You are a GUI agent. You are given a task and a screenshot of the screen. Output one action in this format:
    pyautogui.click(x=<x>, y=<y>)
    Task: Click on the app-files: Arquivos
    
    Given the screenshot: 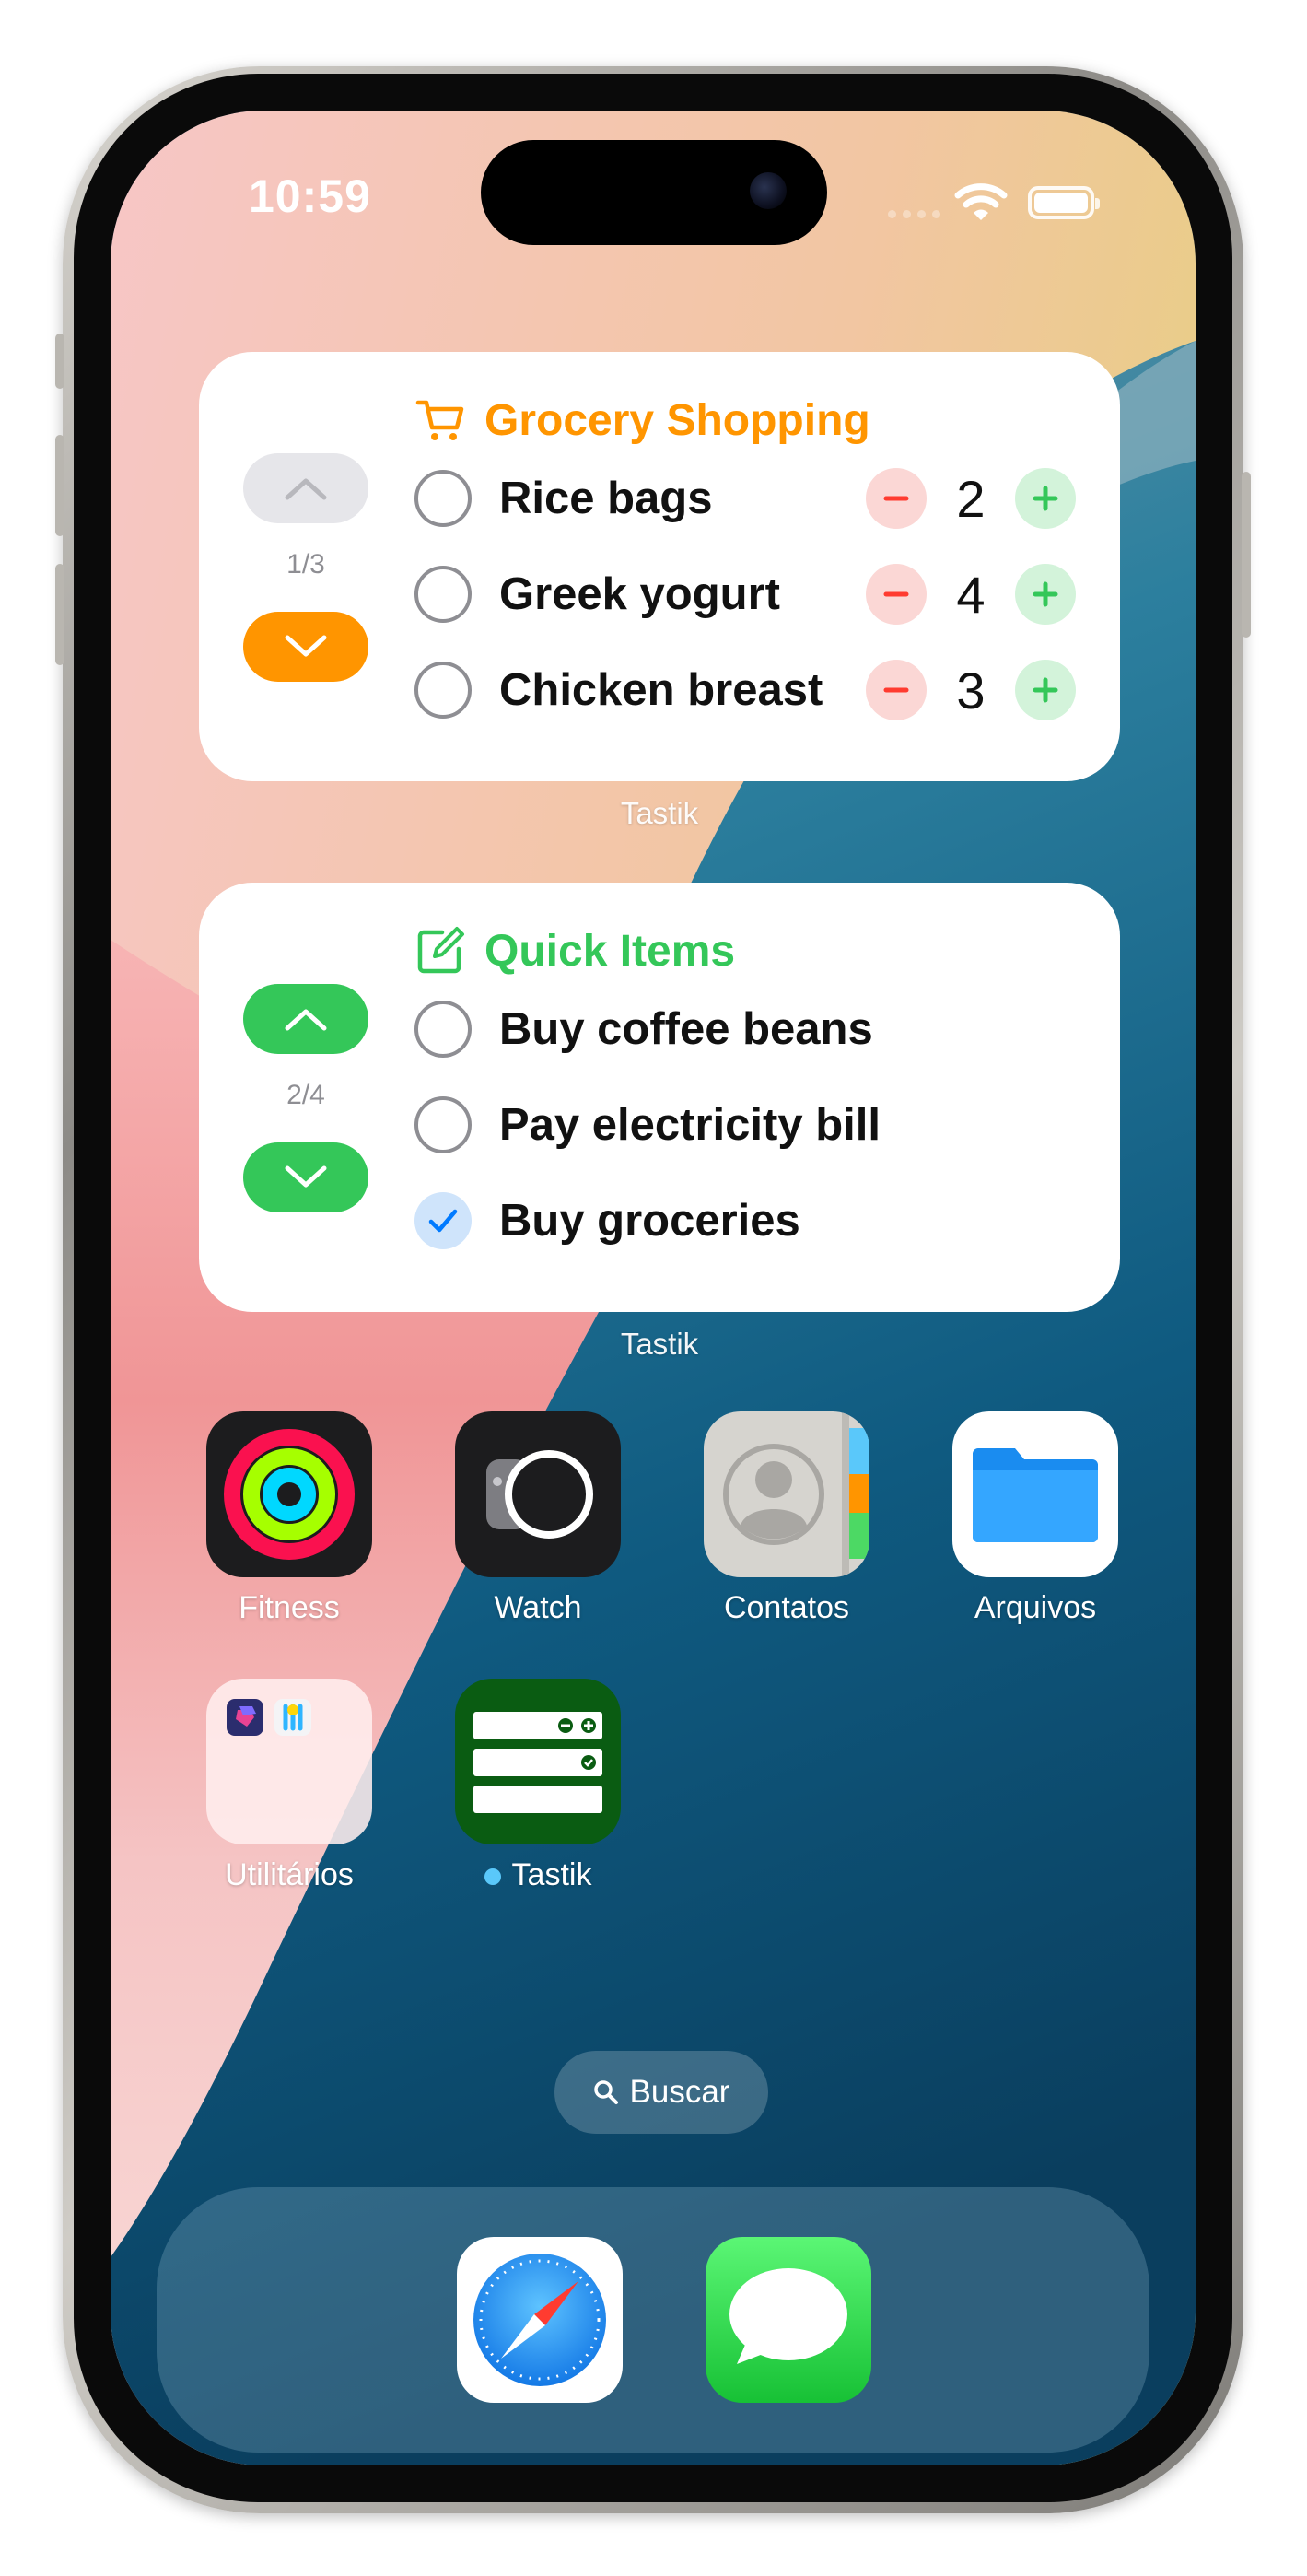 What is the action you would take?
    pyautogui.click(x=1035, y=1518)
    